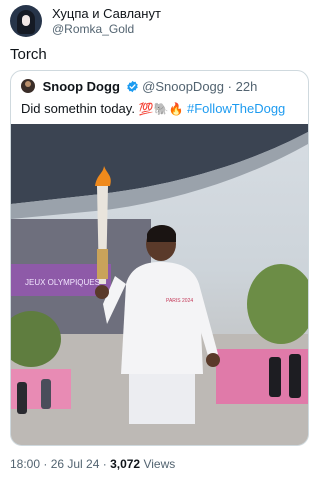 This screenshot has height=480, width=320. What do you see at coordinates (28, 86) in the screenshot?
I see `quoted-avatar` at bounding box center [28, 86].